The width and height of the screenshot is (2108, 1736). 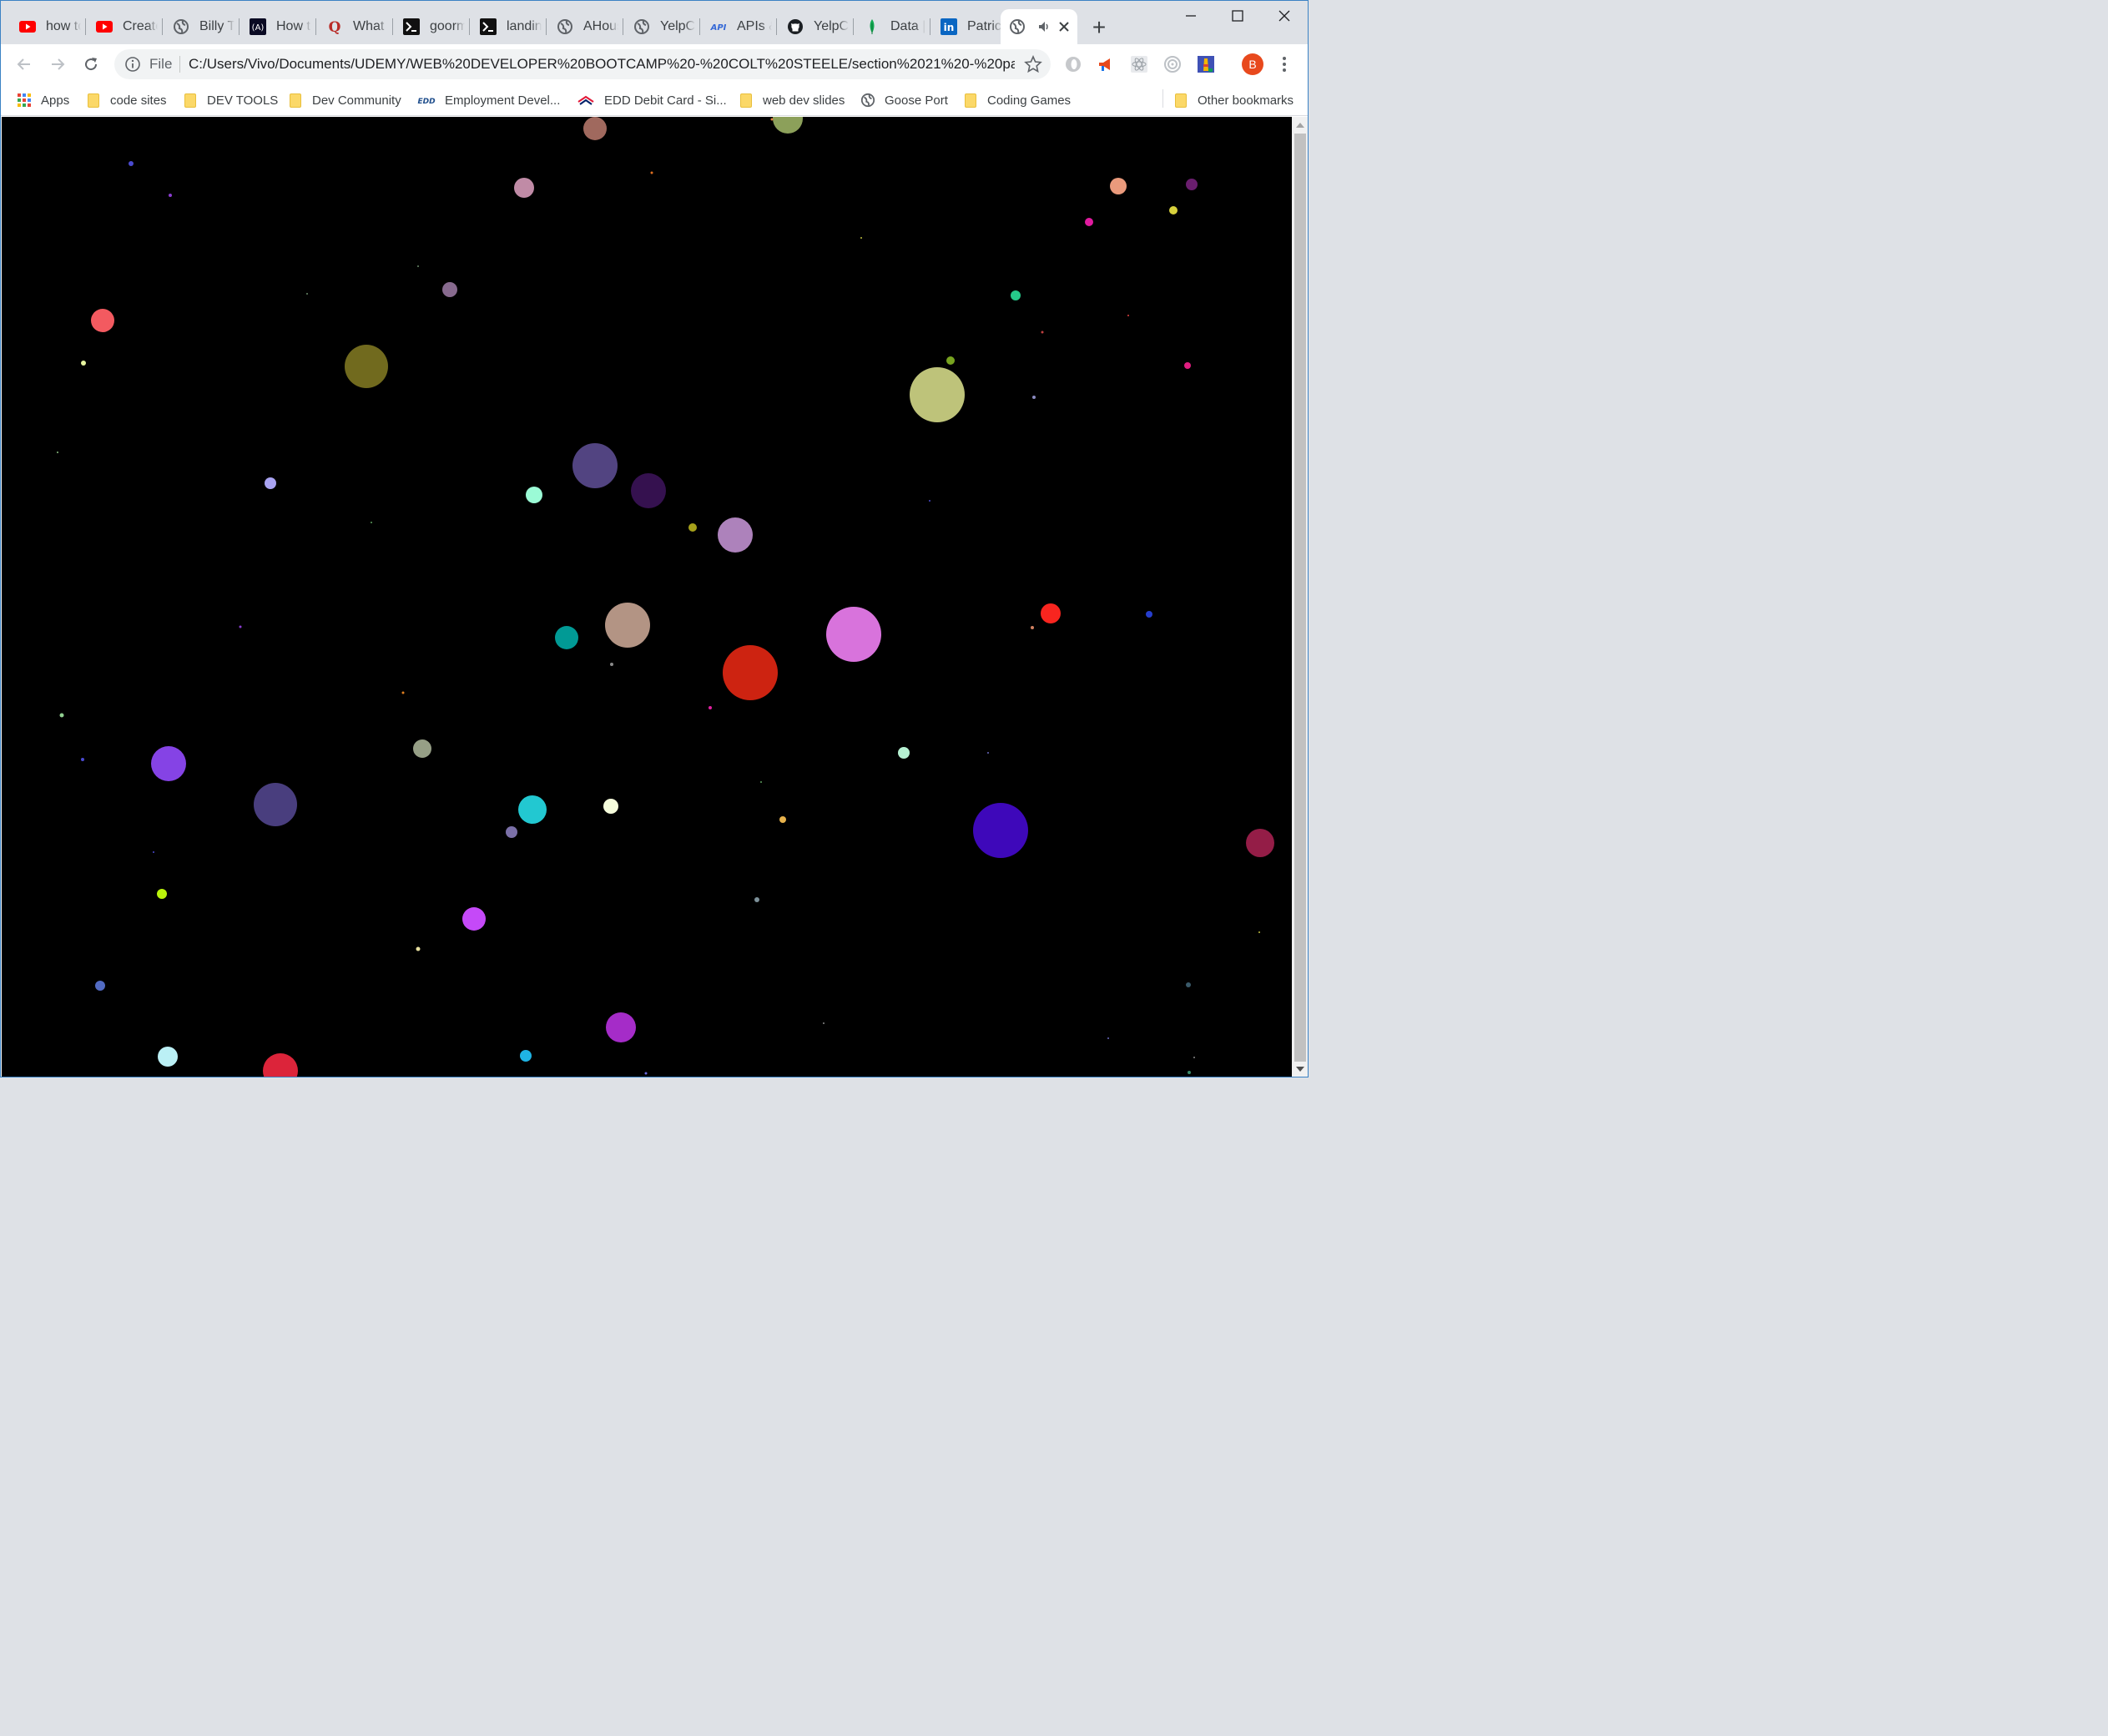 What do you see at coordinates (24, 64) in the screenshot?
I see `back-button` at bounding box center [24, 64].